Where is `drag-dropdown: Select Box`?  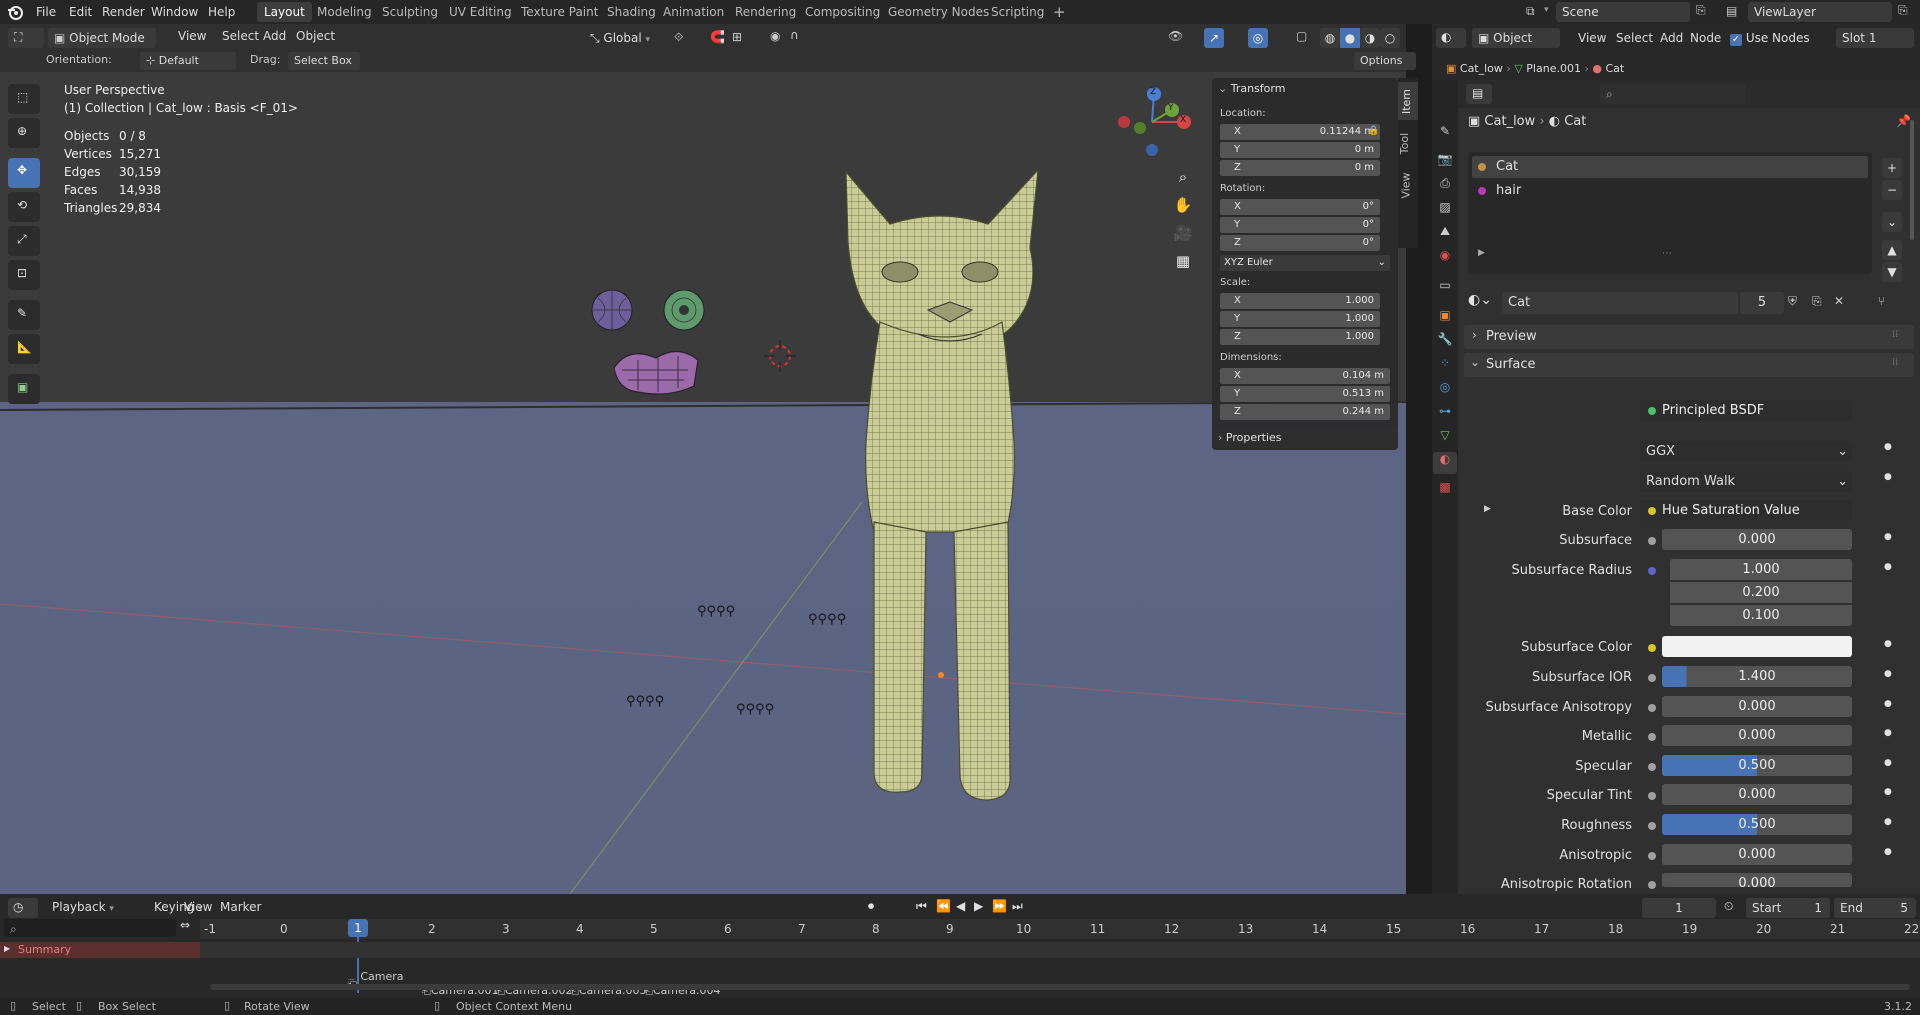
drag-dropdown: Select Box is located at coordinates (324, 61).